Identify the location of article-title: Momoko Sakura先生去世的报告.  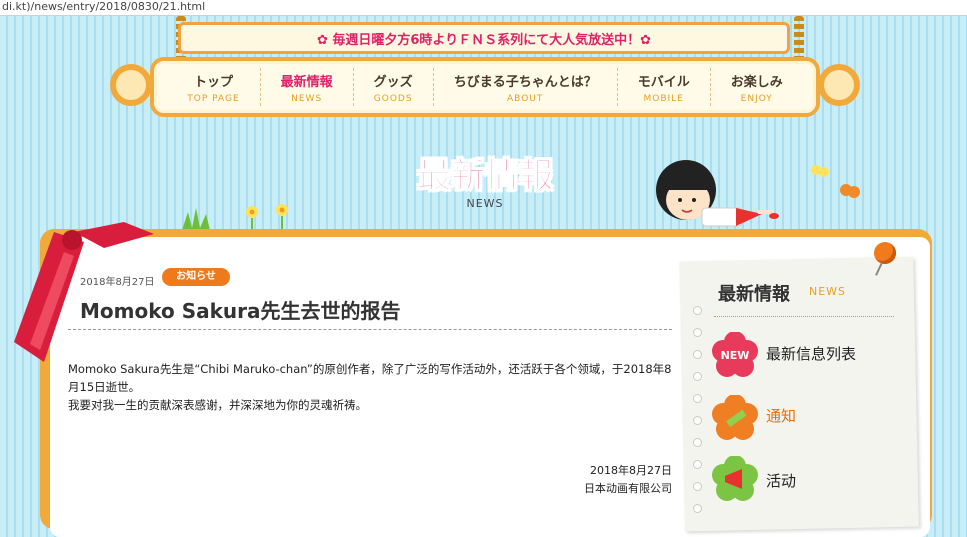
(240, 311).